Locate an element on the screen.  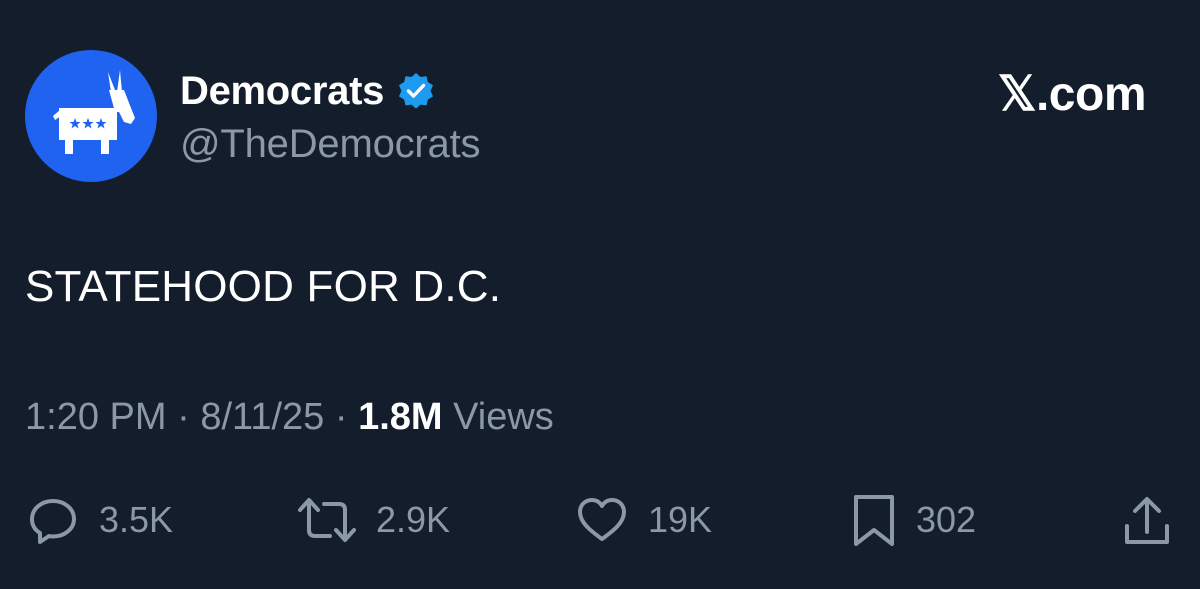
author-handle: @TheDemocrats is located at coordinates (330, 144).